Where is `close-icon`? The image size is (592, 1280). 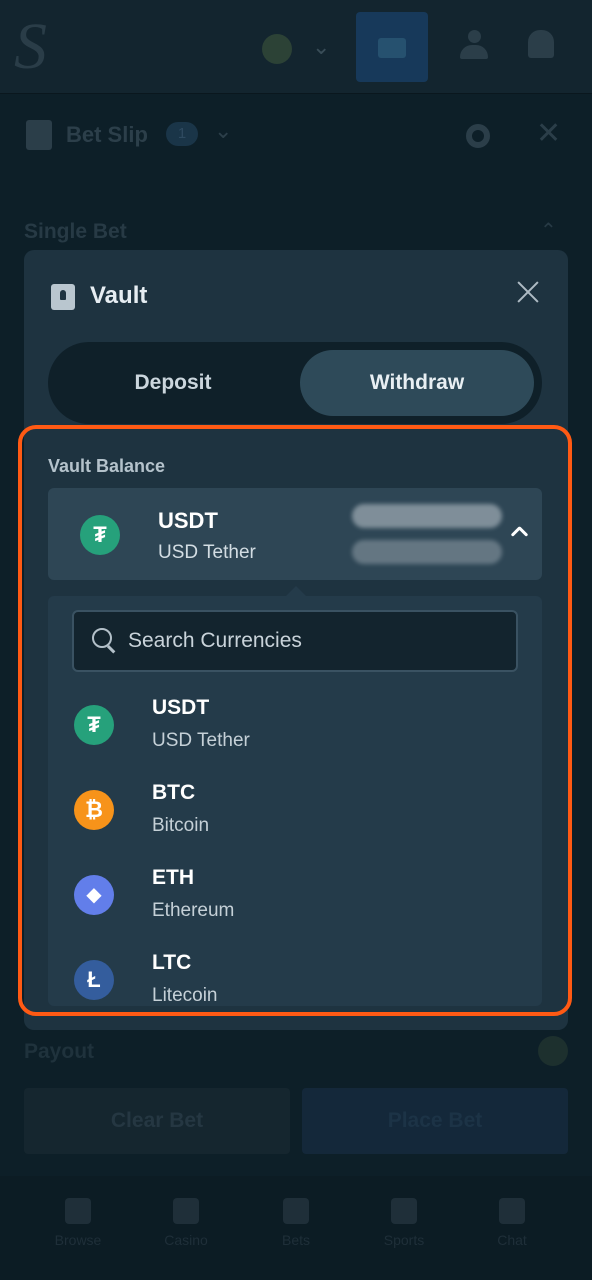
close-icon is located at coordinates (528, 292).